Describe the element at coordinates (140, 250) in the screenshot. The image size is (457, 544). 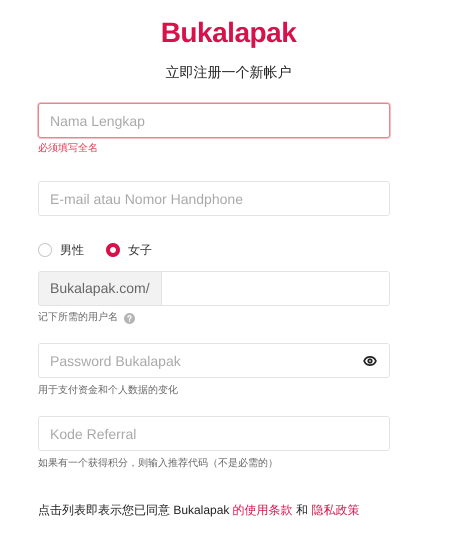
I see `radio-label: 女子` at that location.